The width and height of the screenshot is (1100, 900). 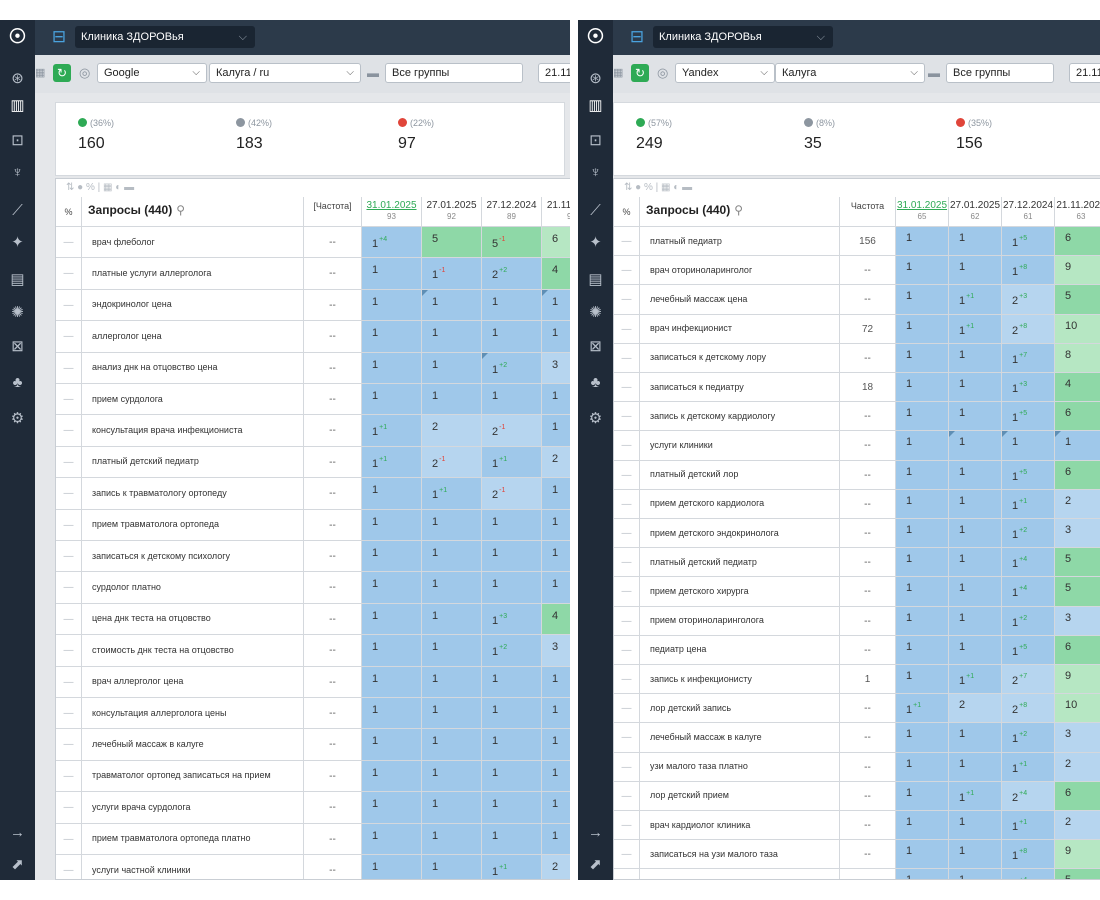 I want to click on query-cell: платные услуги аллерголога, so click(x=193, y=274).